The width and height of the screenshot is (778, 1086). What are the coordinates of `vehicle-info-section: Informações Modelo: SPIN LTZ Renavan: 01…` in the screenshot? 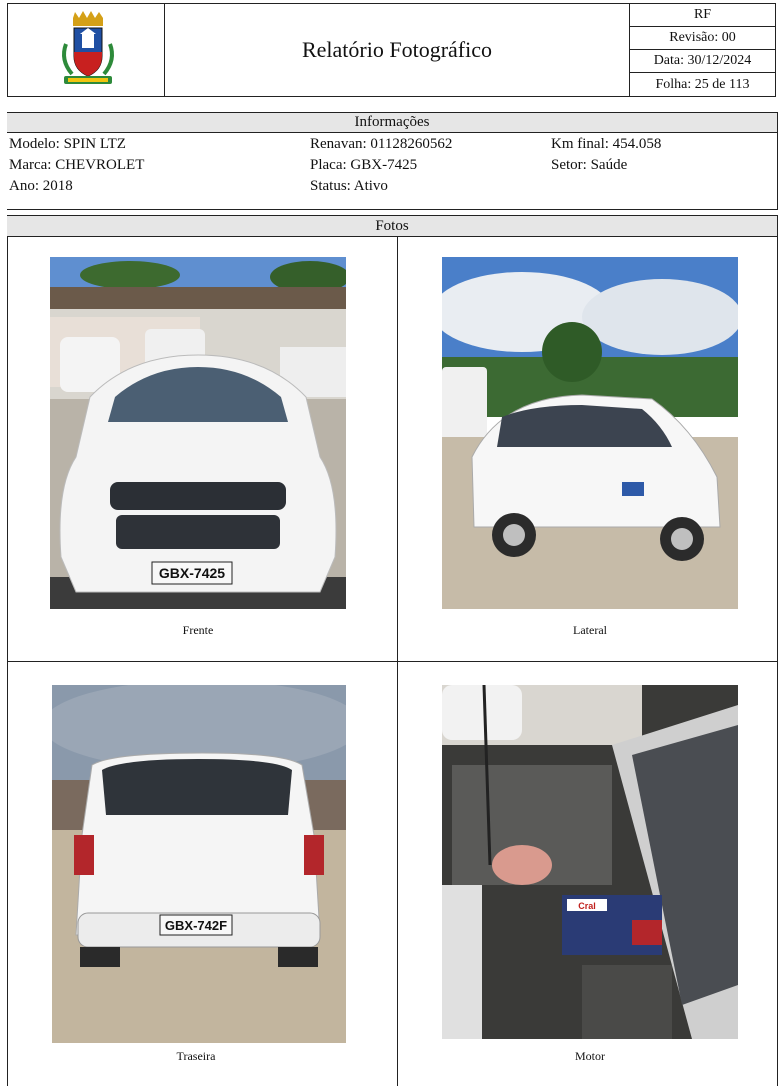 It's located at (392, 161).